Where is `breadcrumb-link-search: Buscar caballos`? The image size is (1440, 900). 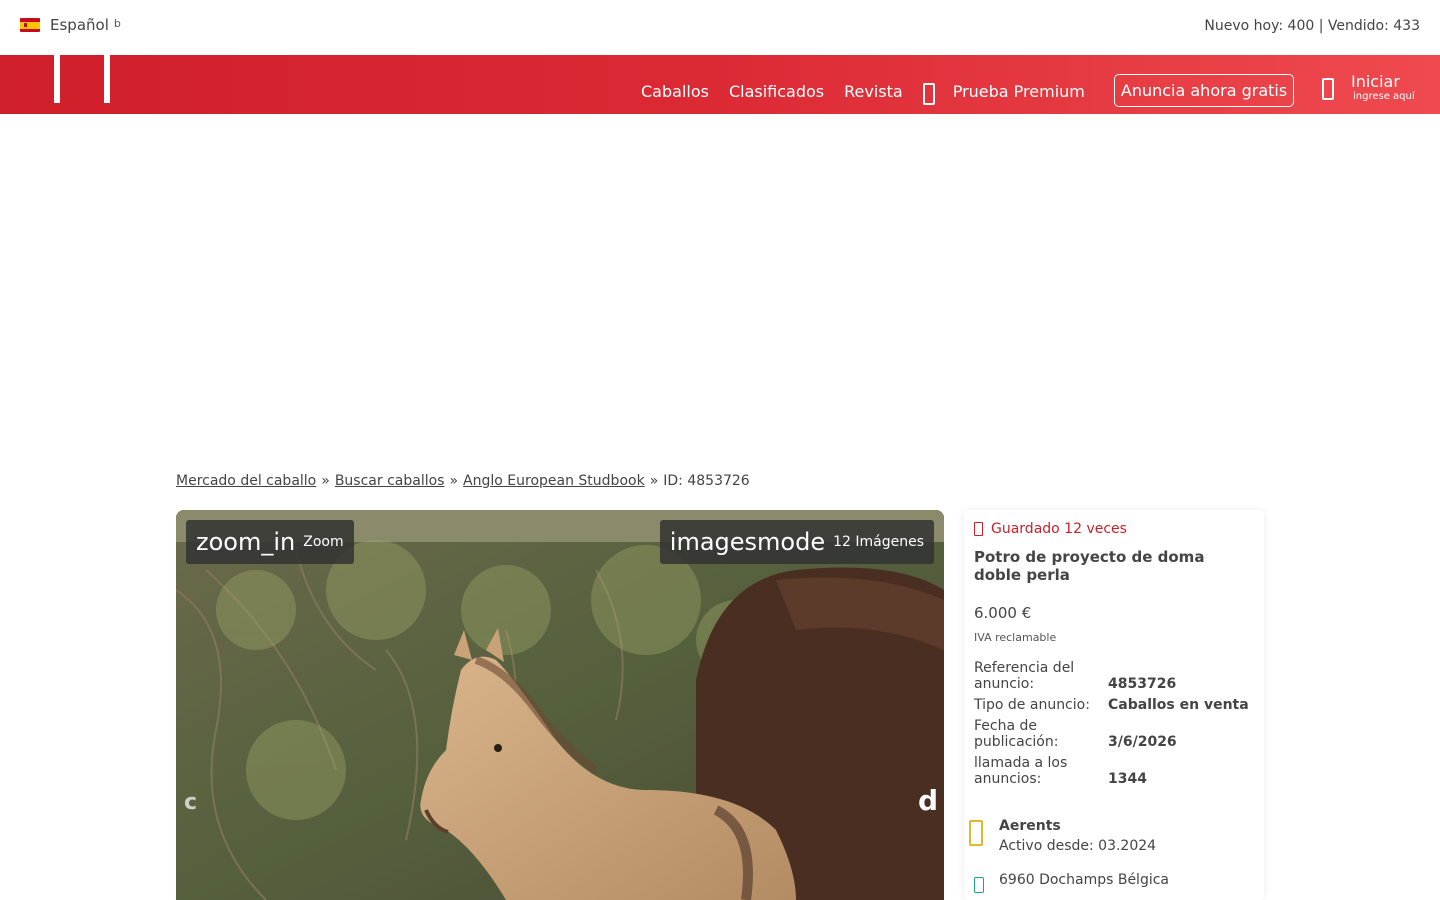
breadcrumb-link-search: Buscar caballos is located at coordinates (390, 481).